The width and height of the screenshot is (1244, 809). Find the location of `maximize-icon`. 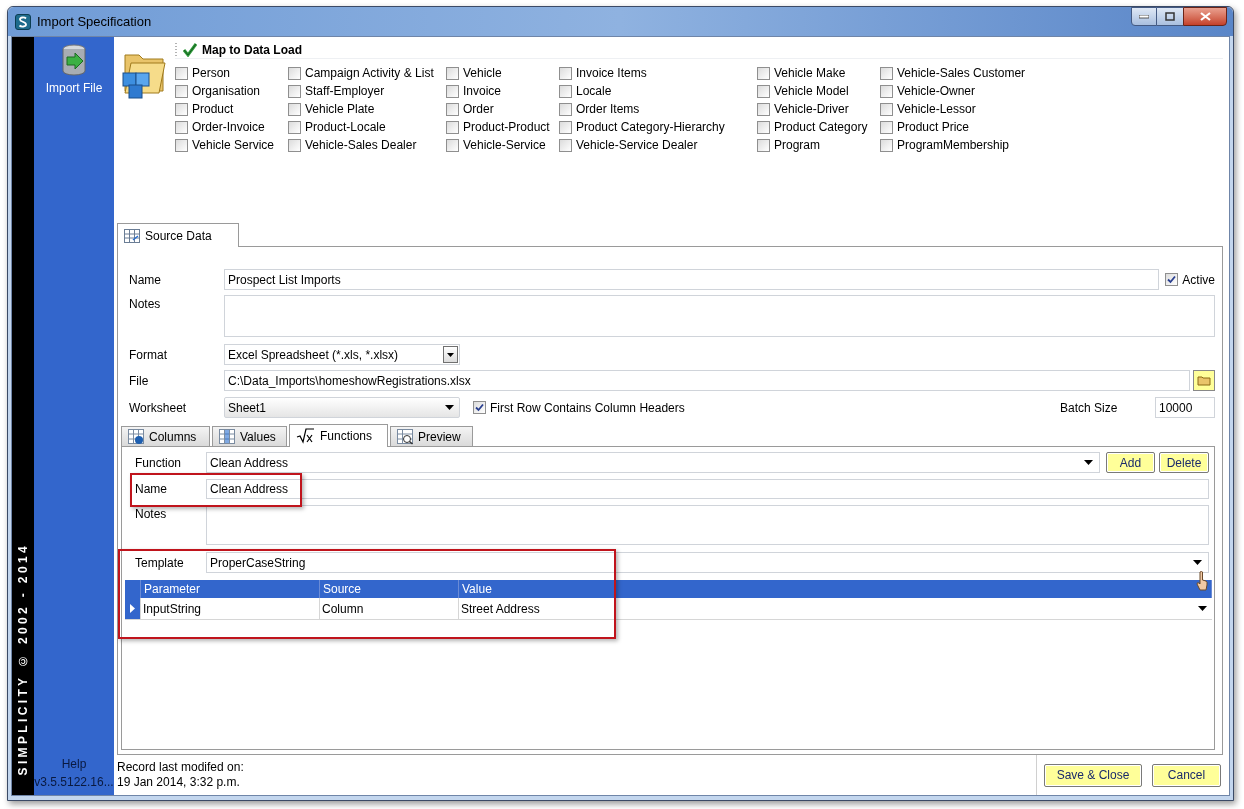

maximize-icon is located at coordinates (1170, 16).